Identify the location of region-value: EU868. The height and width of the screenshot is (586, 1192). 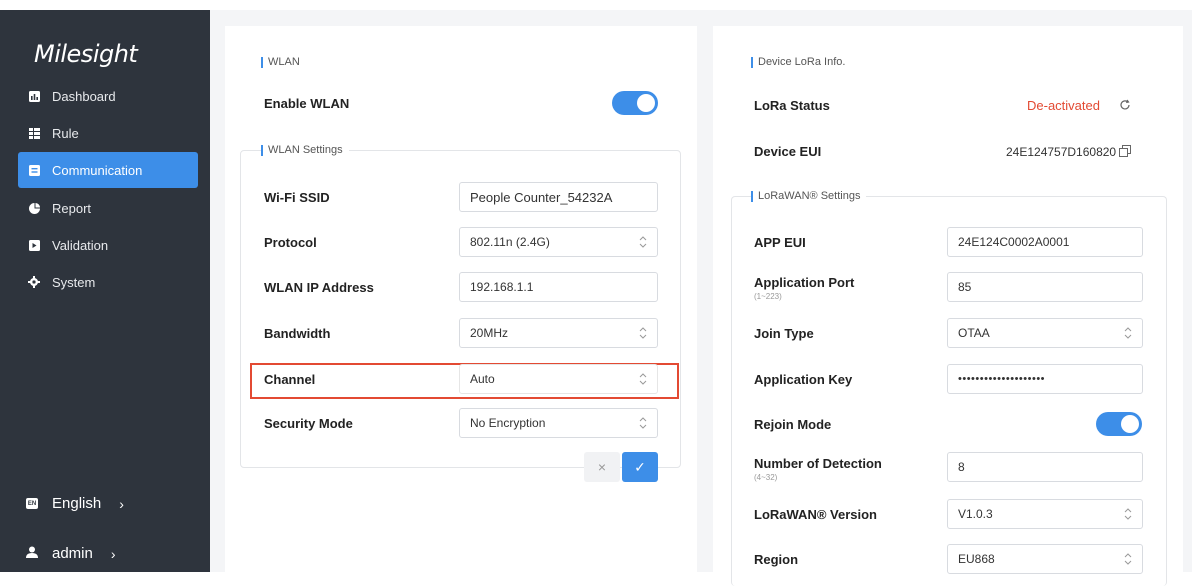
(976, 559).